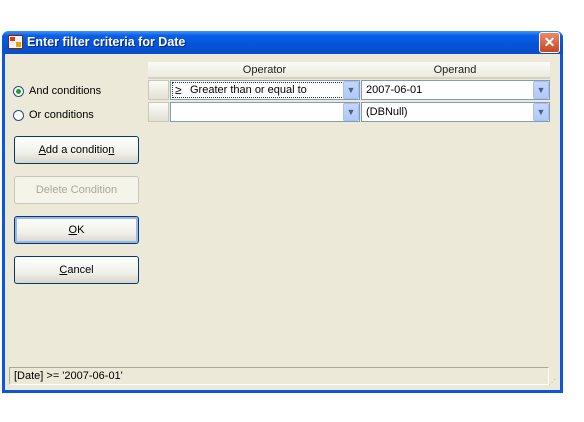 The width and height of the screenshot is (584, 422). Describe the element at coordinates (65, 91) in the screenshot. I see `and-conditions-label: And conditions` at that location.